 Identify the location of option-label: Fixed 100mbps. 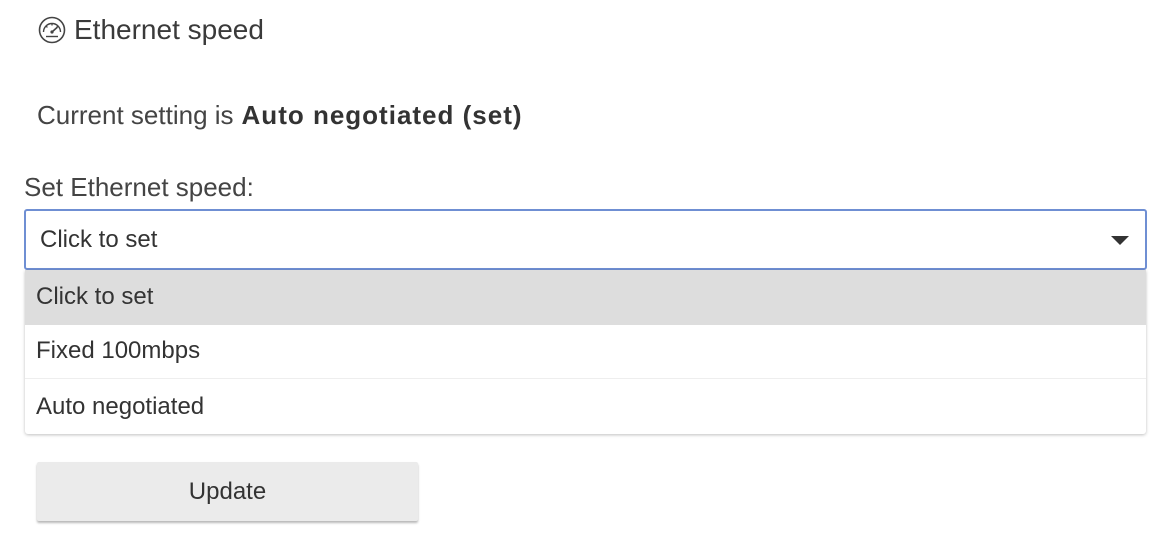
(118, 351).